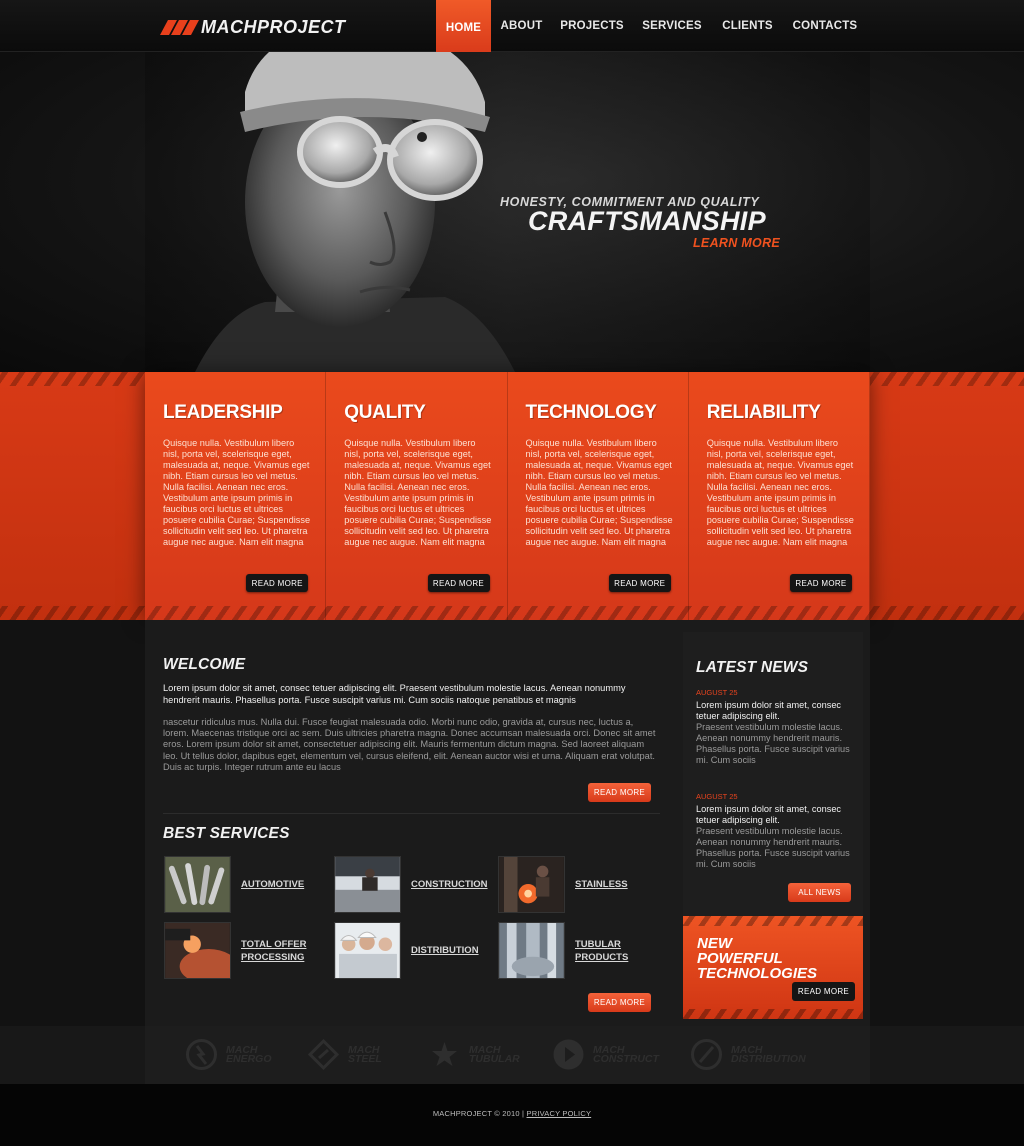 Image resolution: width=1024 pixels, height=1146 pixels. Describe the element at coordinates (237, 950) in the screenshot. I see `service-total-offer-processing: TOTAL OFFER PROCESSING` at that location.